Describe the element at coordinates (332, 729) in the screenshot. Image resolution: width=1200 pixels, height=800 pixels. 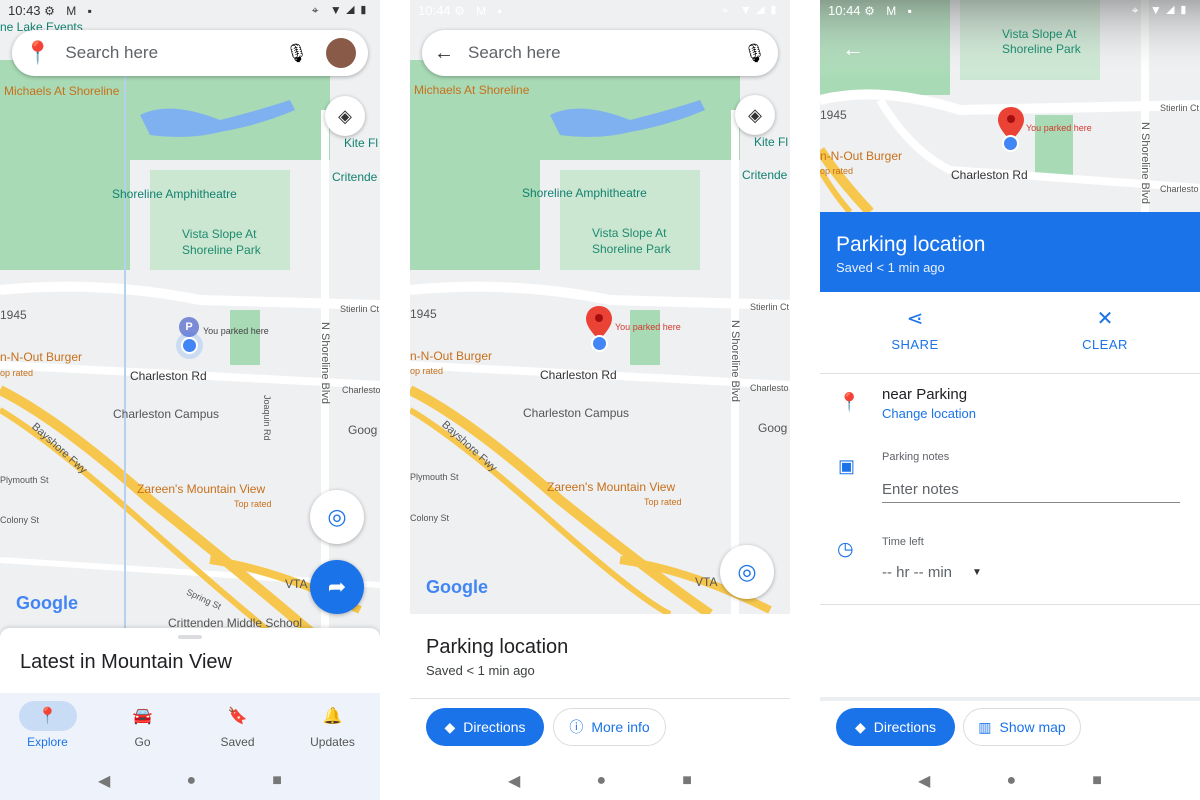
I see `nav-updates: 🔔 Updates` at that location.